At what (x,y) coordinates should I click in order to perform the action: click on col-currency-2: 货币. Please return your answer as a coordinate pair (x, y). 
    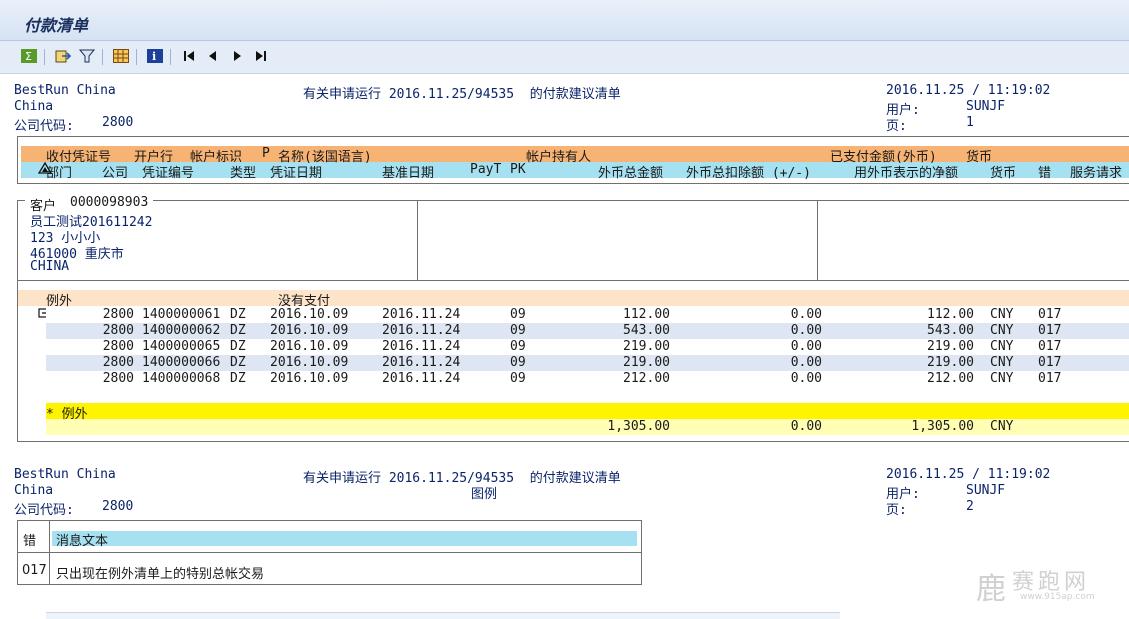
    Looking at the image, I should click on (1003, 173).